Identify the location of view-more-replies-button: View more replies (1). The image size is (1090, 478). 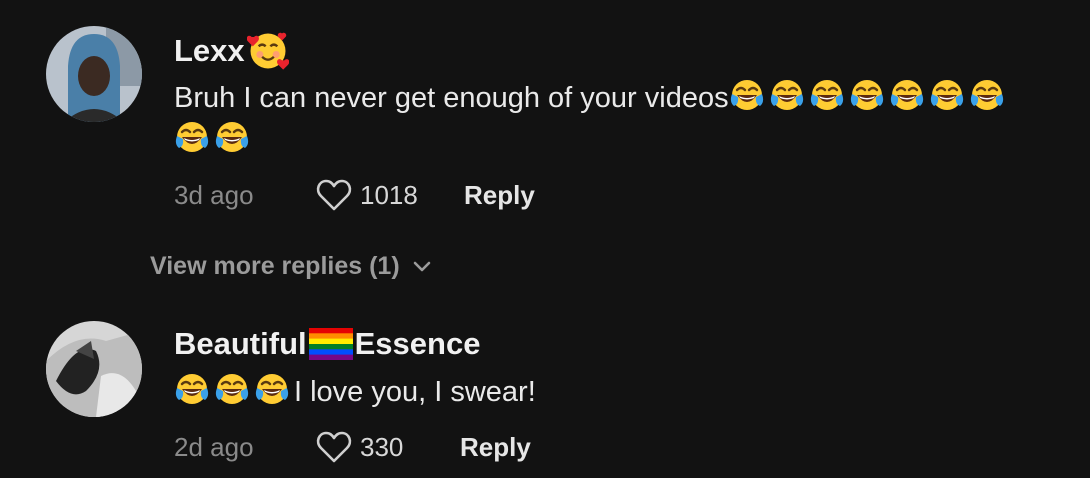
(291, 266).